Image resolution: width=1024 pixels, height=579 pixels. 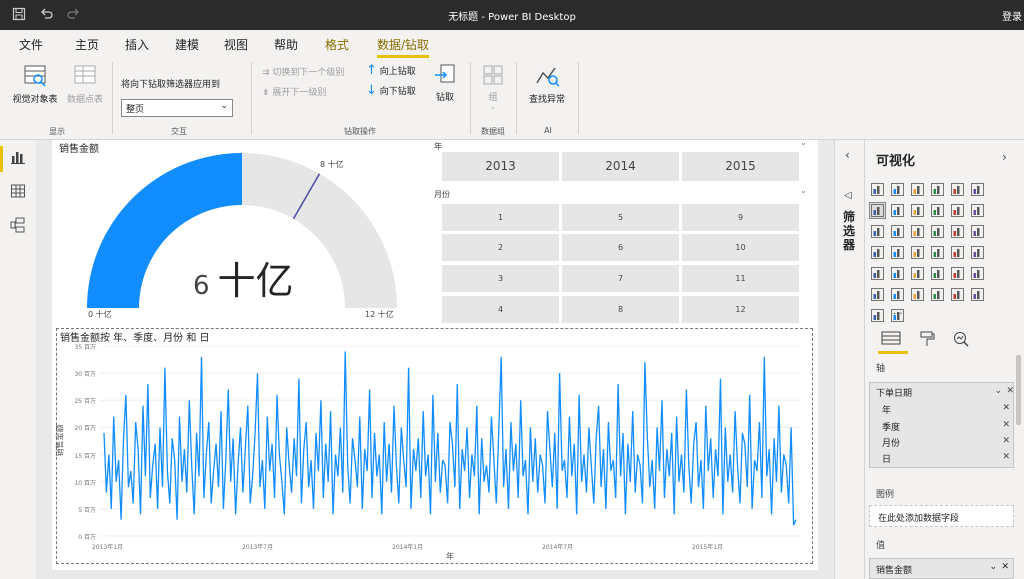 I want to click on filled-map-icon, so click(x=897, y=252).